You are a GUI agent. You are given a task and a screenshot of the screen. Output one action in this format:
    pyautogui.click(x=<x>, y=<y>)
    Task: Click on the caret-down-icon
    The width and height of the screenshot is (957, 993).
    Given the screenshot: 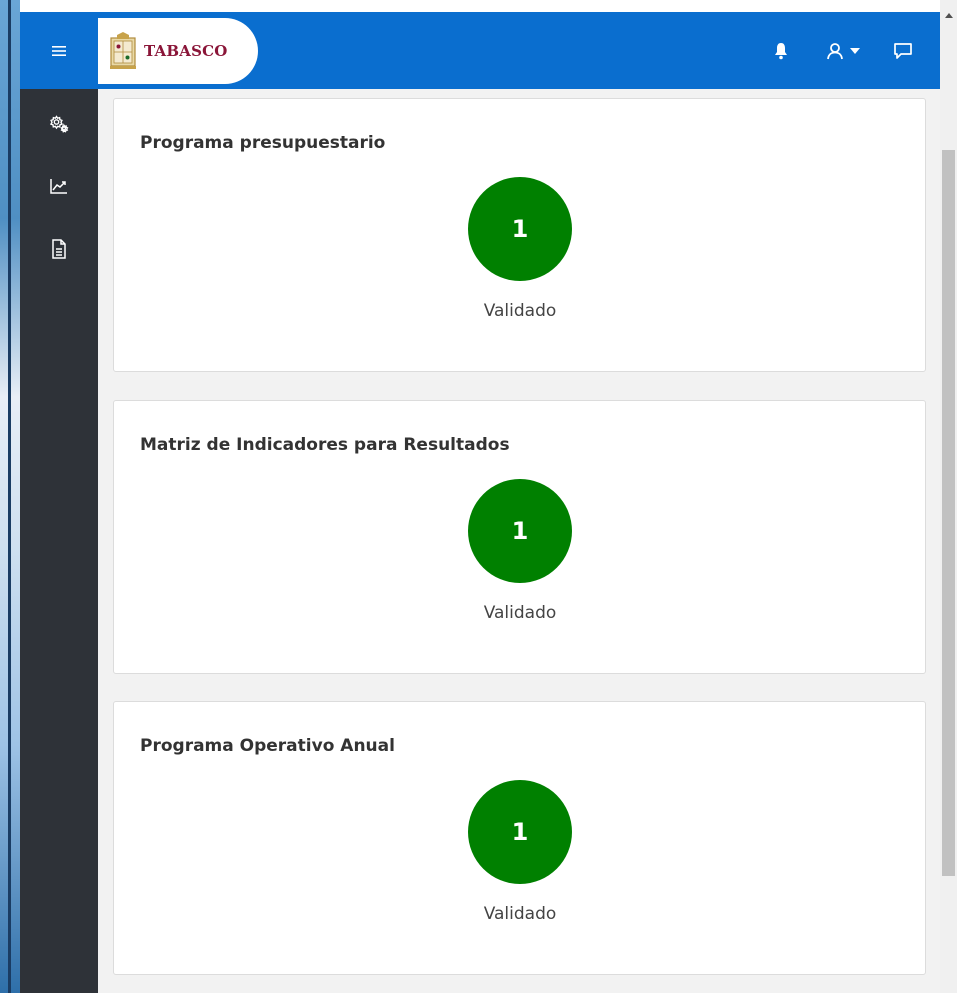 What is the action you would take?
    pyautogui.click(x=855, y=50)
    